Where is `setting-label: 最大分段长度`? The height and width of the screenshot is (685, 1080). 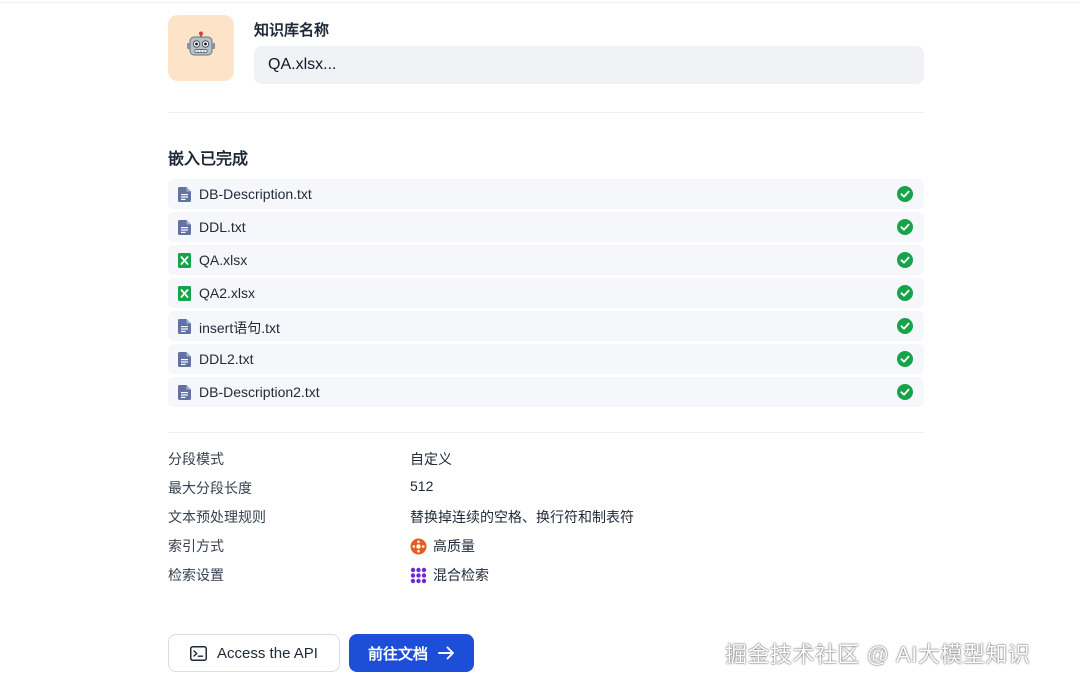
setting-label: 最大分段长度 is located at coordinates (210, 488).